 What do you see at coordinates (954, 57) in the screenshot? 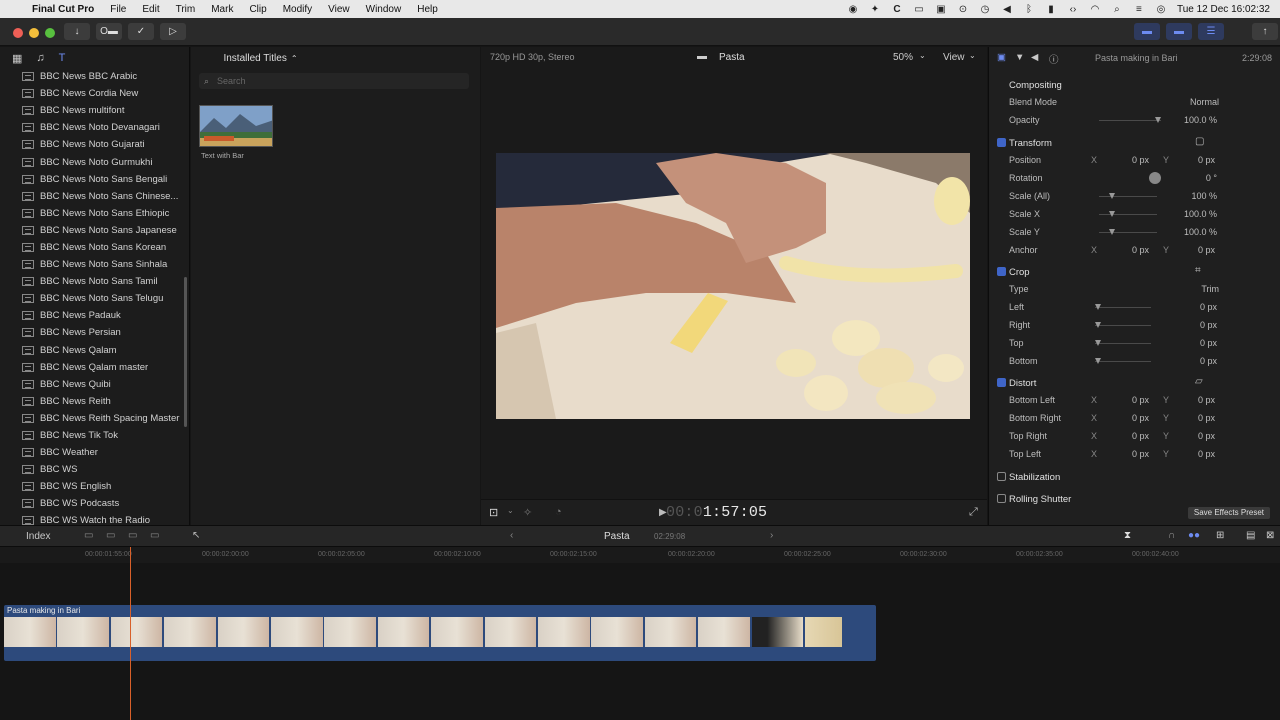
I see `view-menu: View` at bounding box center [954, 57].